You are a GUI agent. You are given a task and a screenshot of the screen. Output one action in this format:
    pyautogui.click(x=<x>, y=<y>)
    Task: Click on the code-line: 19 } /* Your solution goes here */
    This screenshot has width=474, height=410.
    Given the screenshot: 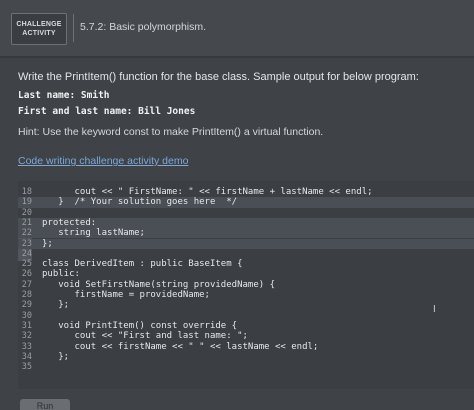 What is the action you would take?
    pyautogui.click(x=246, y=202)
    